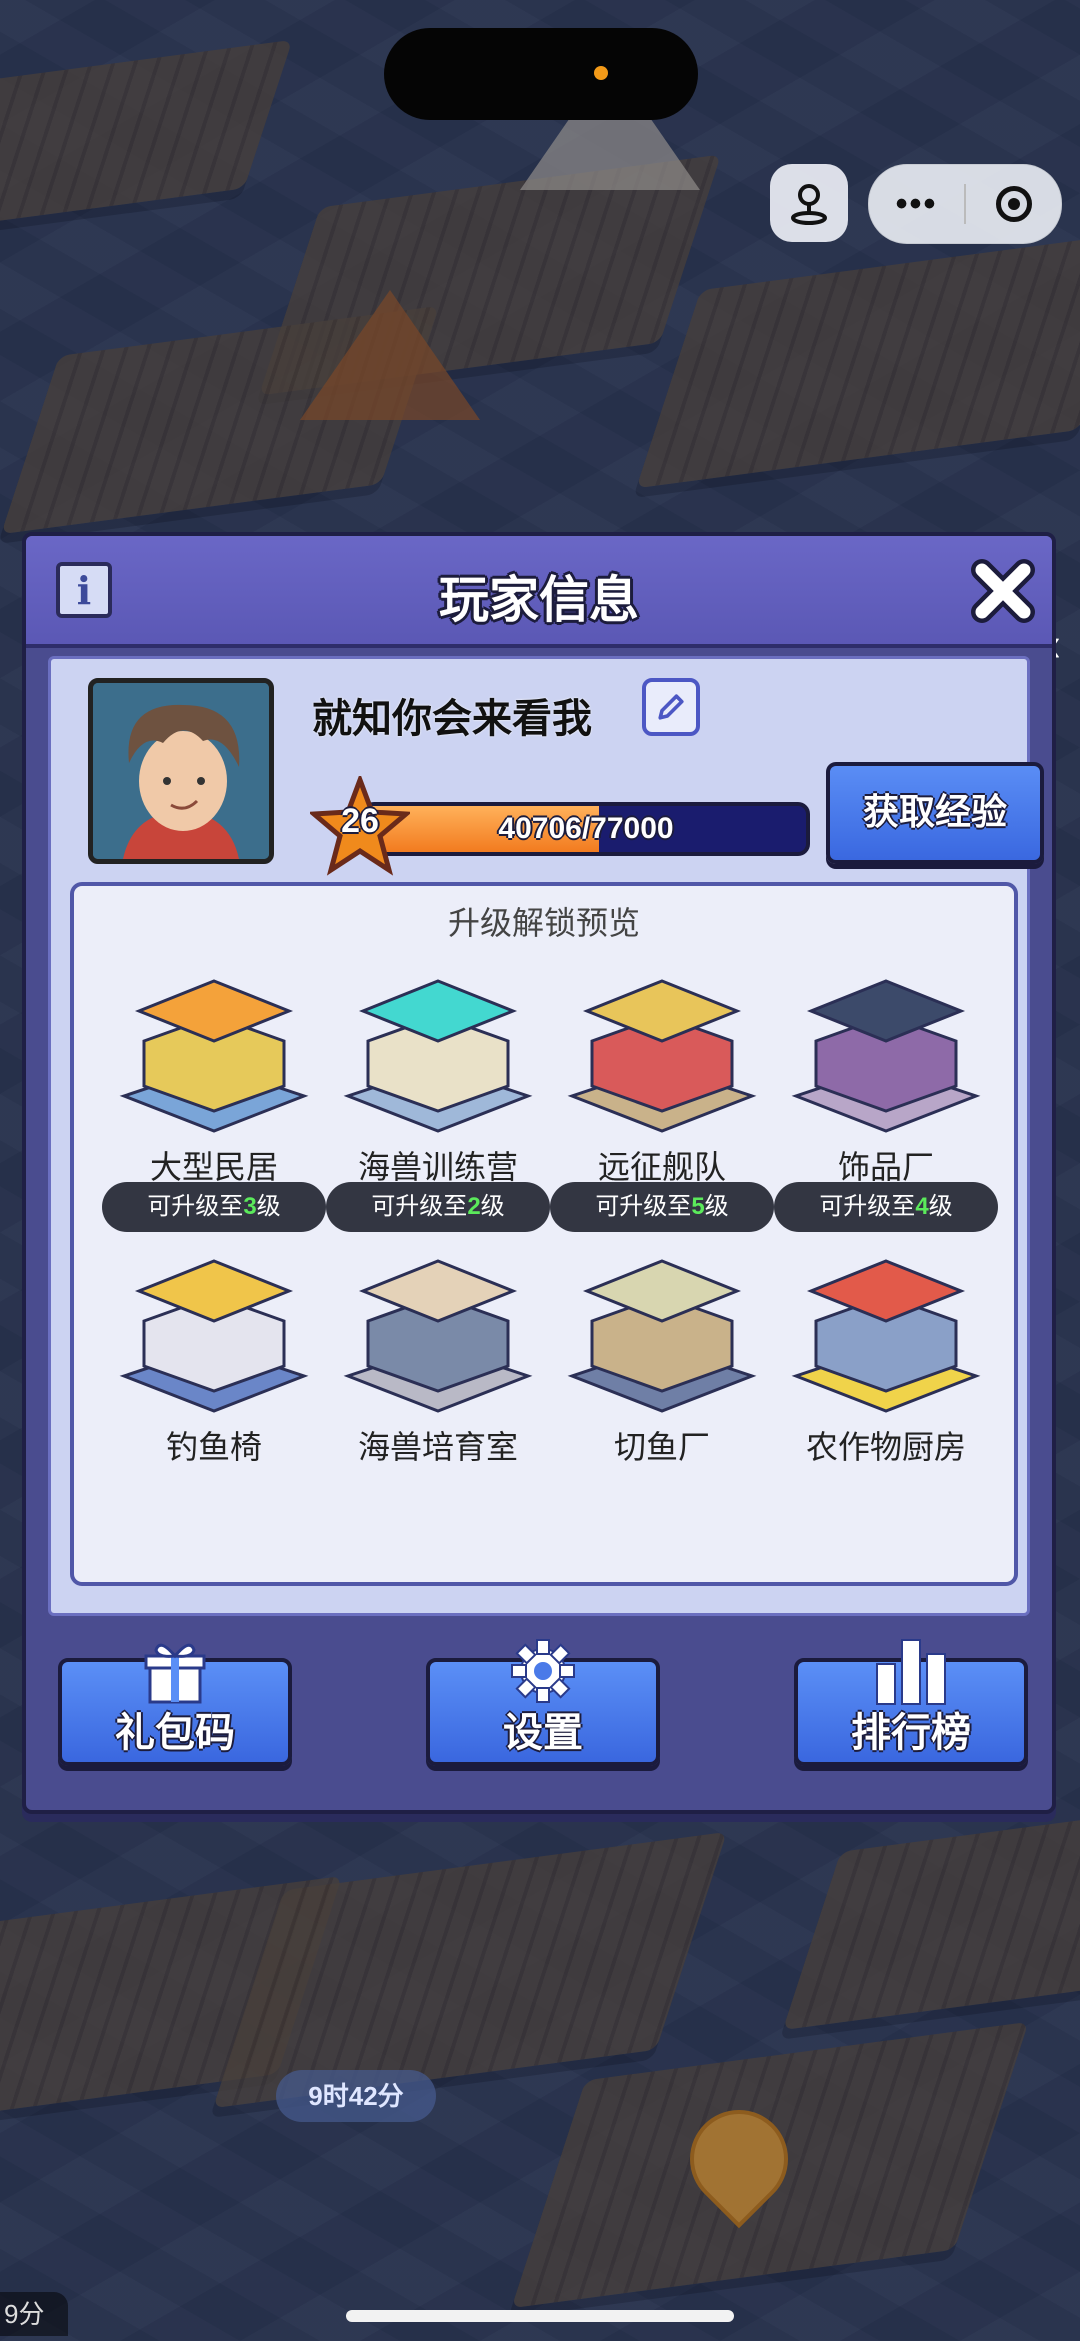  What do you see at coordinates (539, 600) in the screenshot?
I see `dialog-title: 玩家信息` at bounding box center [539, 600].